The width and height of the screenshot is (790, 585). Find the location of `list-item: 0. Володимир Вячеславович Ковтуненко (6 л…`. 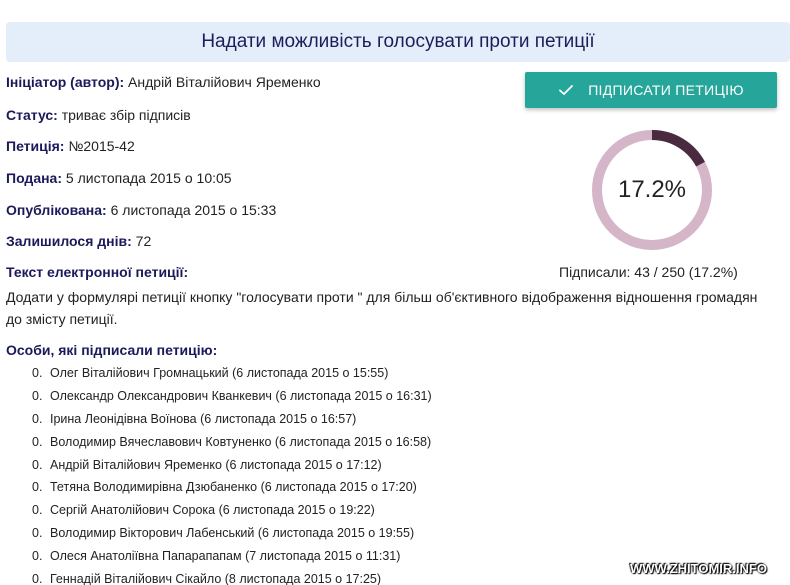

list-item: 0. Володимир Вячеславович Ковтуненко (6 л… is located at coordinates (232, 441).